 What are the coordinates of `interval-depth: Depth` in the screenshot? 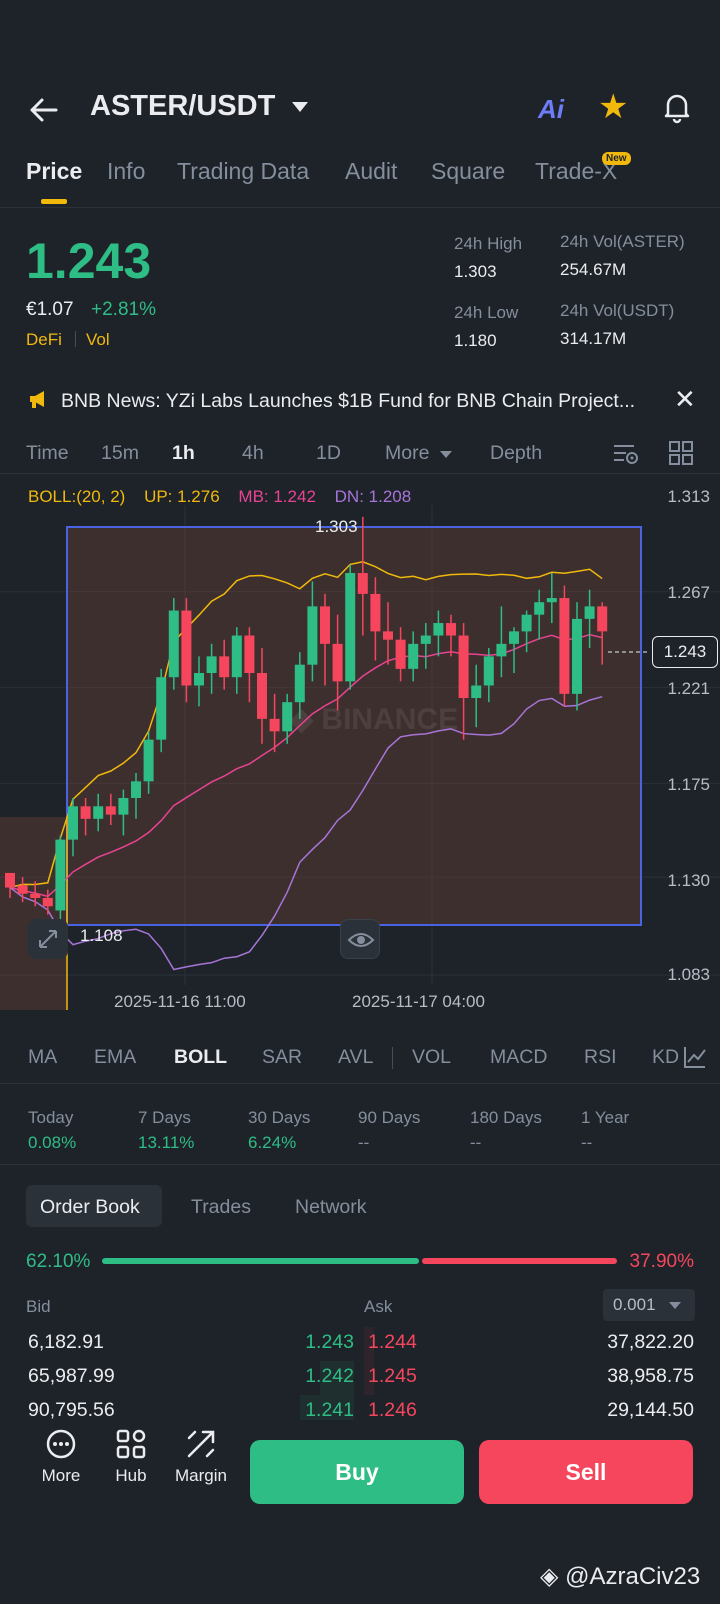 It's located at (516, 453).